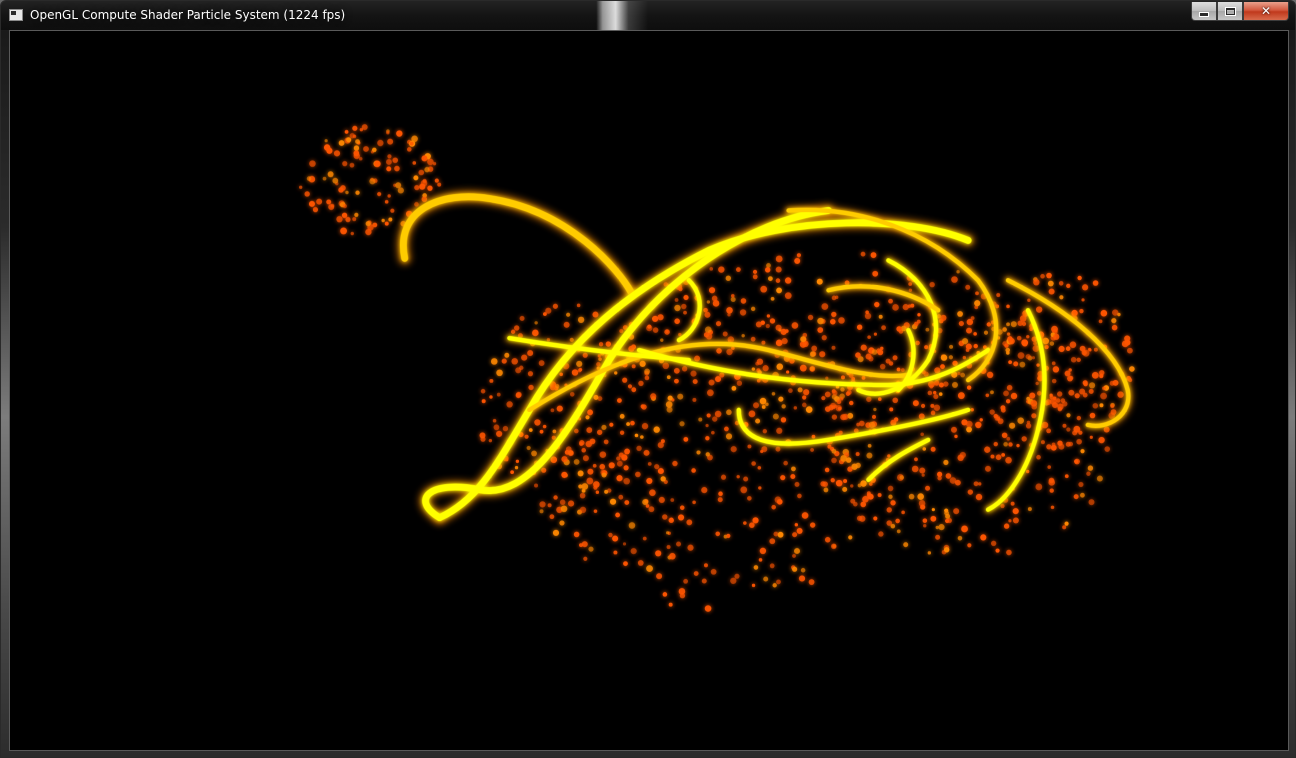 Image resolution: width=1296 pixels, height=758 pixels. I want to click on maximize-button, so click(1230, 11).